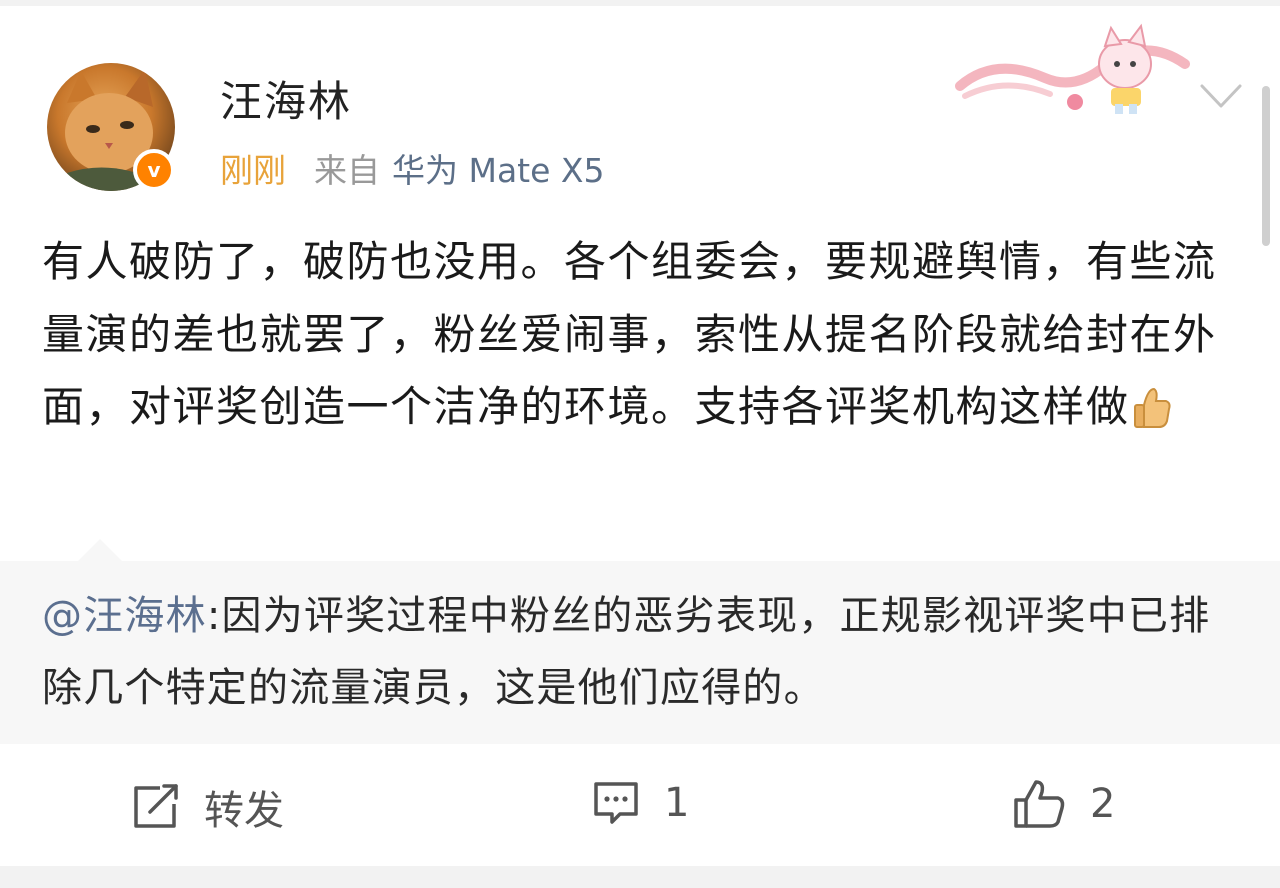  I want to click on action-bar: 转发 1 2, so click(640, 808).